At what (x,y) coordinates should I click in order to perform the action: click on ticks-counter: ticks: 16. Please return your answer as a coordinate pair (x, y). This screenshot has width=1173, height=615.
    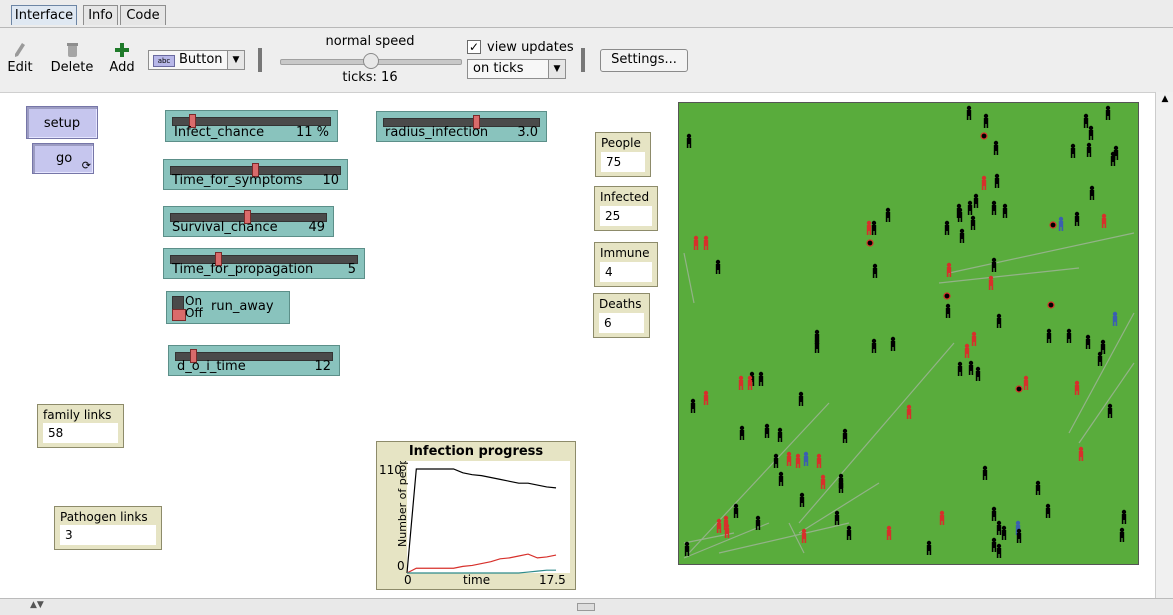
    Looking at the image, I should click on (370, 77).